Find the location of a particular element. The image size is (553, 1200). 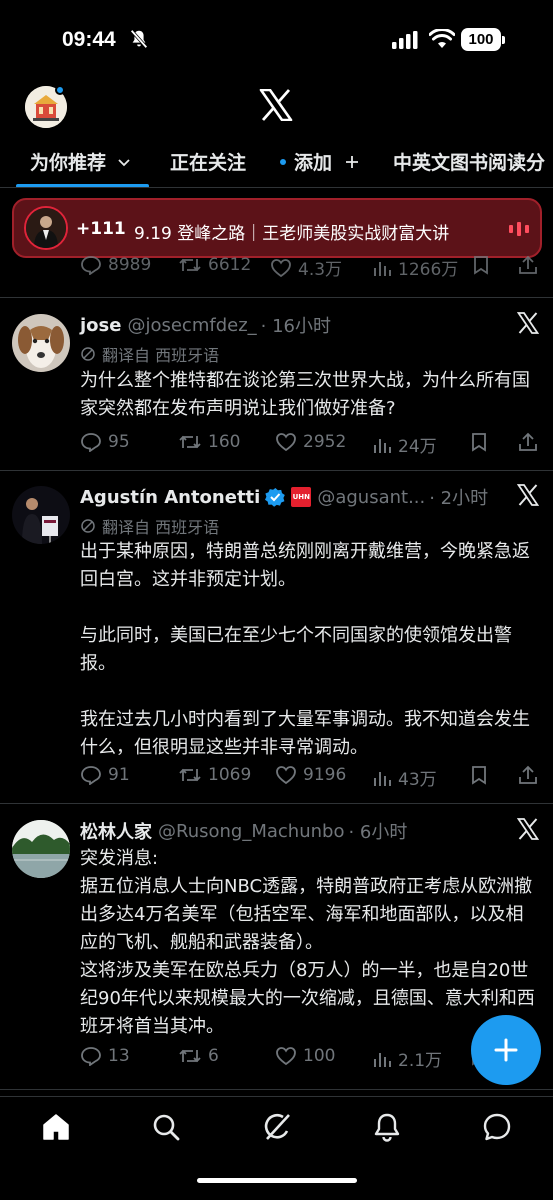

tab-list-books: 中英文图书阅读分 is located at coordinates (469, 161).